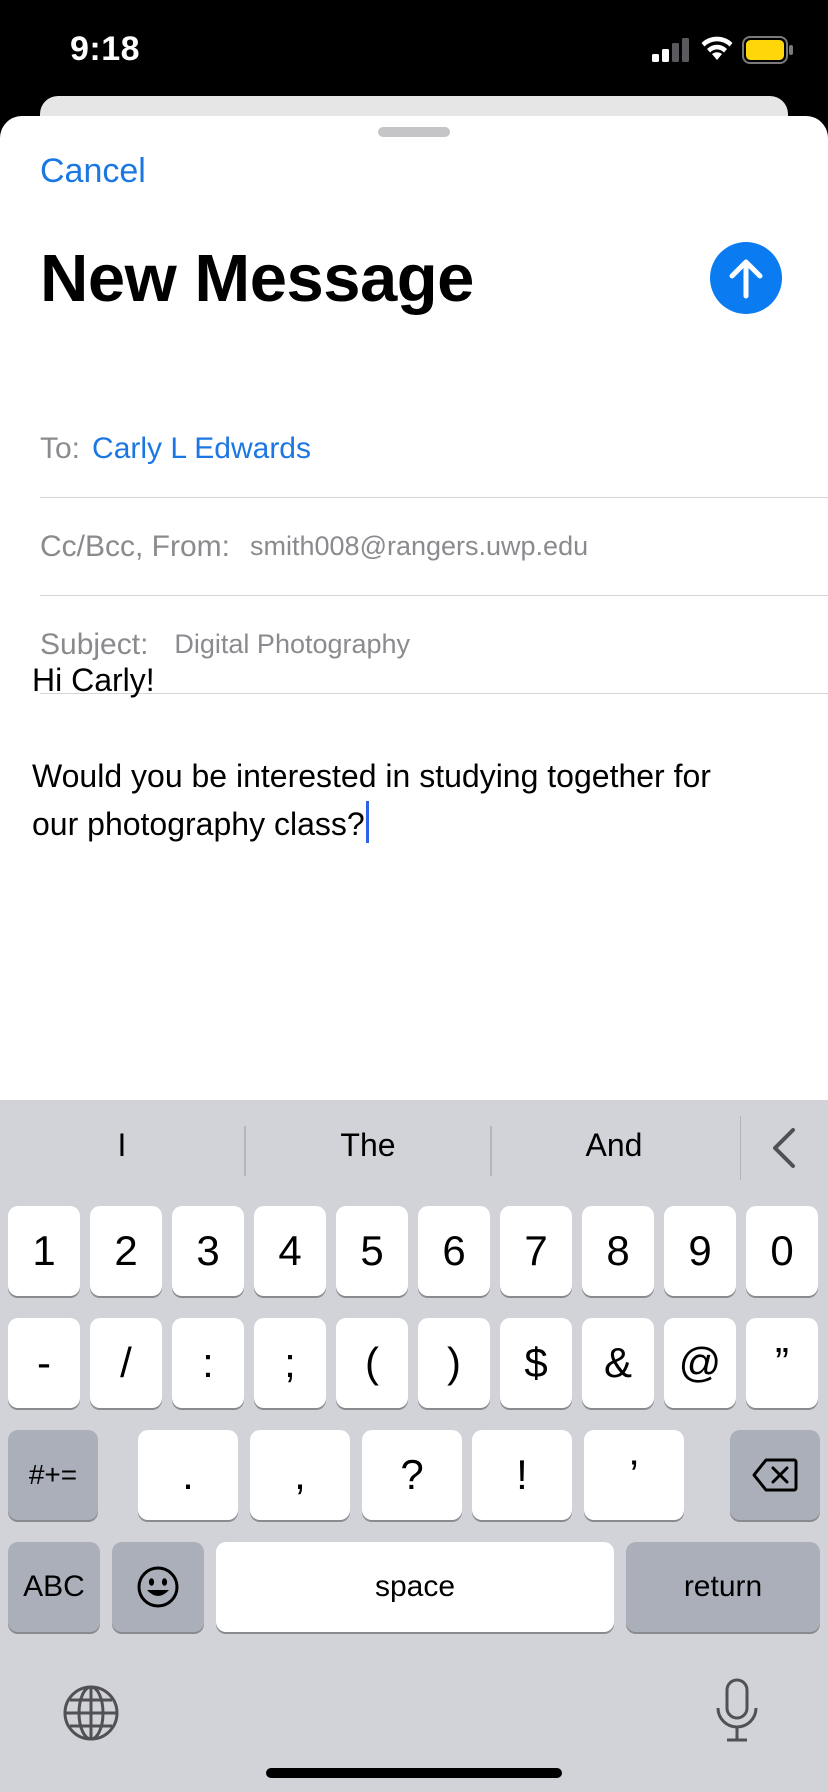 This screenshot has width=828, height=1792. What do you see at coordinates (614, 1145) in the screenshot?
I see `prediction-3: And` at bounding box center [614, 1145].